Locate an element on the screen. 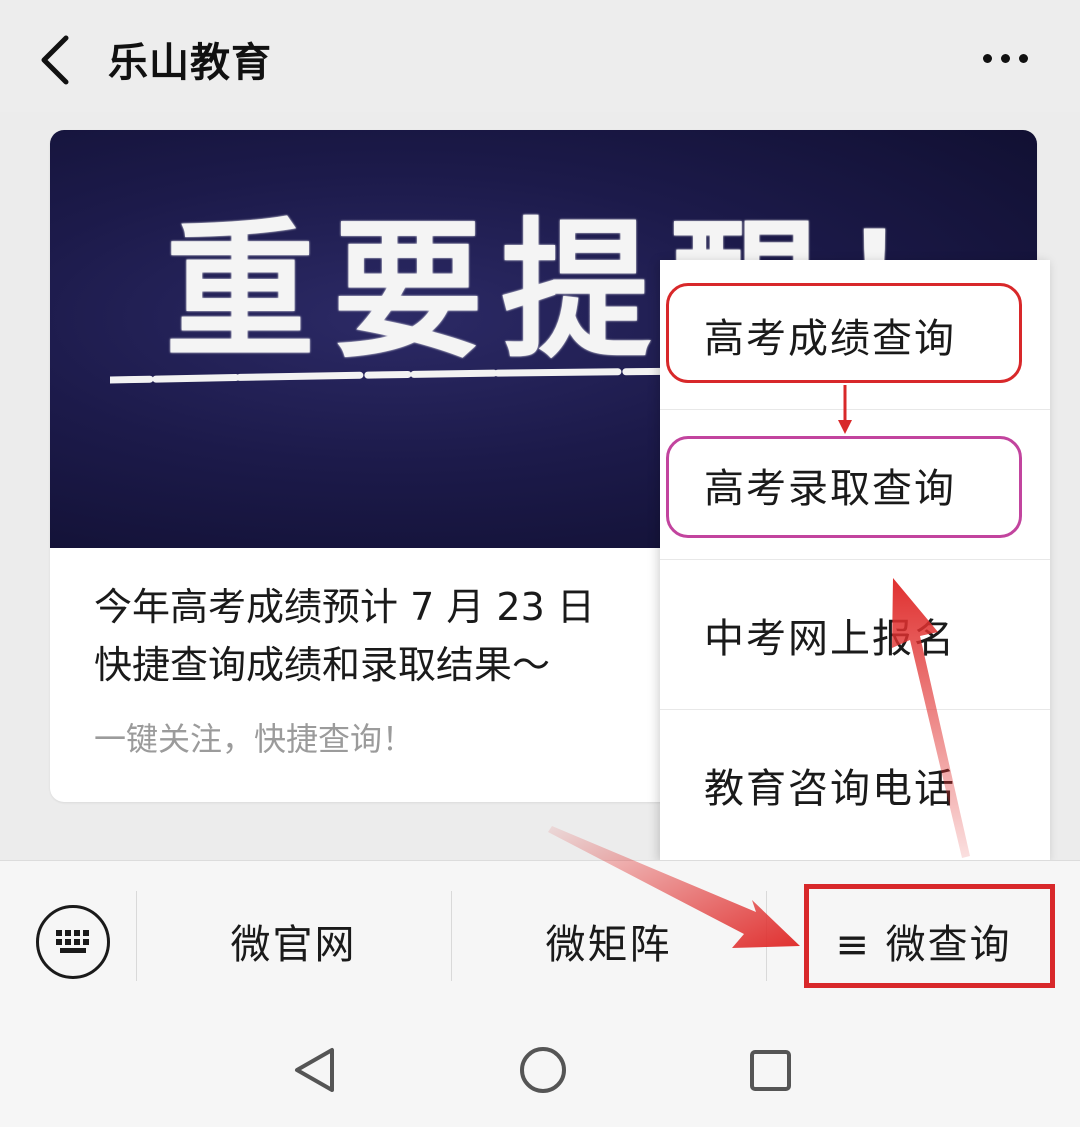  menu-item-zhongkao-registration: 中考网上报名 is located at coordinates (855, 635).